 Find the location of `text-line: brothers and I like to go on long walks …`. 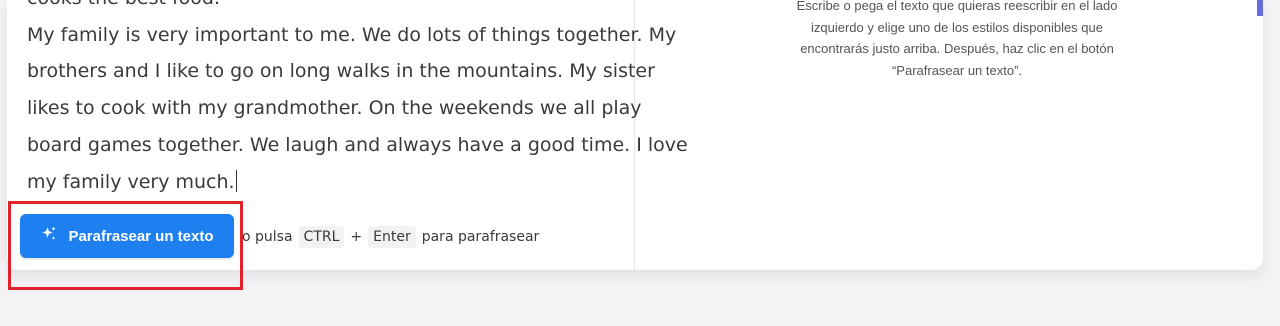

text-line: brothers and I like to go on long walks … is located at coordinates (341, 71).